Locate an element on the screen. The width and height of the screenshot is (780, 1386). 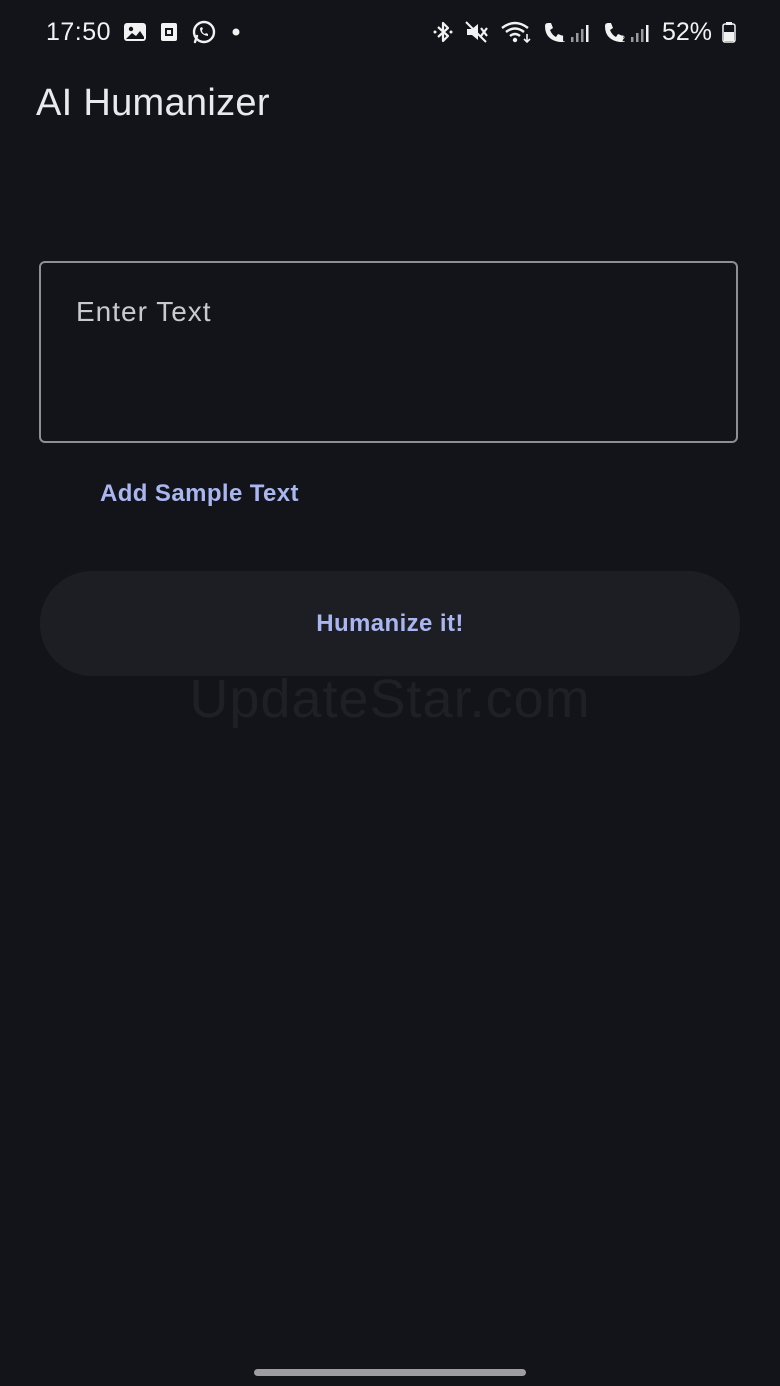
wifi-icon is located at coordinates (516, 32).